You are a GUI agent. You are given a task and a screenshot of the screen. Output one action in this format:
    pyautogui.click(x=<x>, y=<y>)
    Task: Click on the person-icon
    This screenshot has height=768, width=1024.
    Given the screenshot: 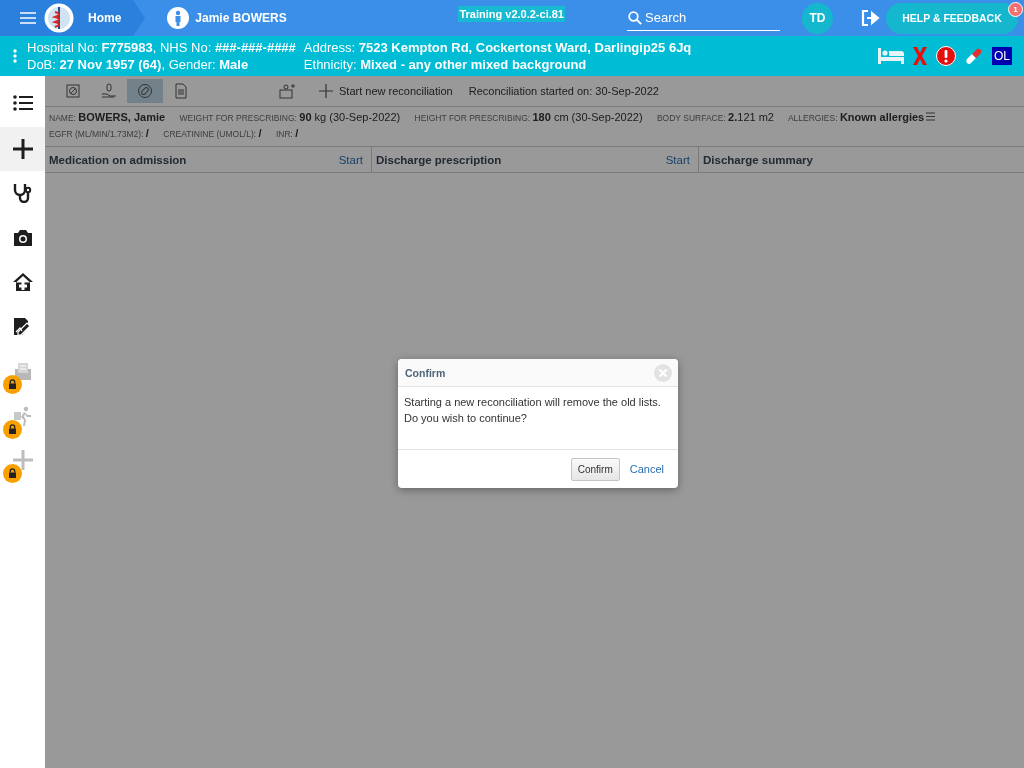 What is the action you would take?
    pyautogui.click(x=178, y=18)
    